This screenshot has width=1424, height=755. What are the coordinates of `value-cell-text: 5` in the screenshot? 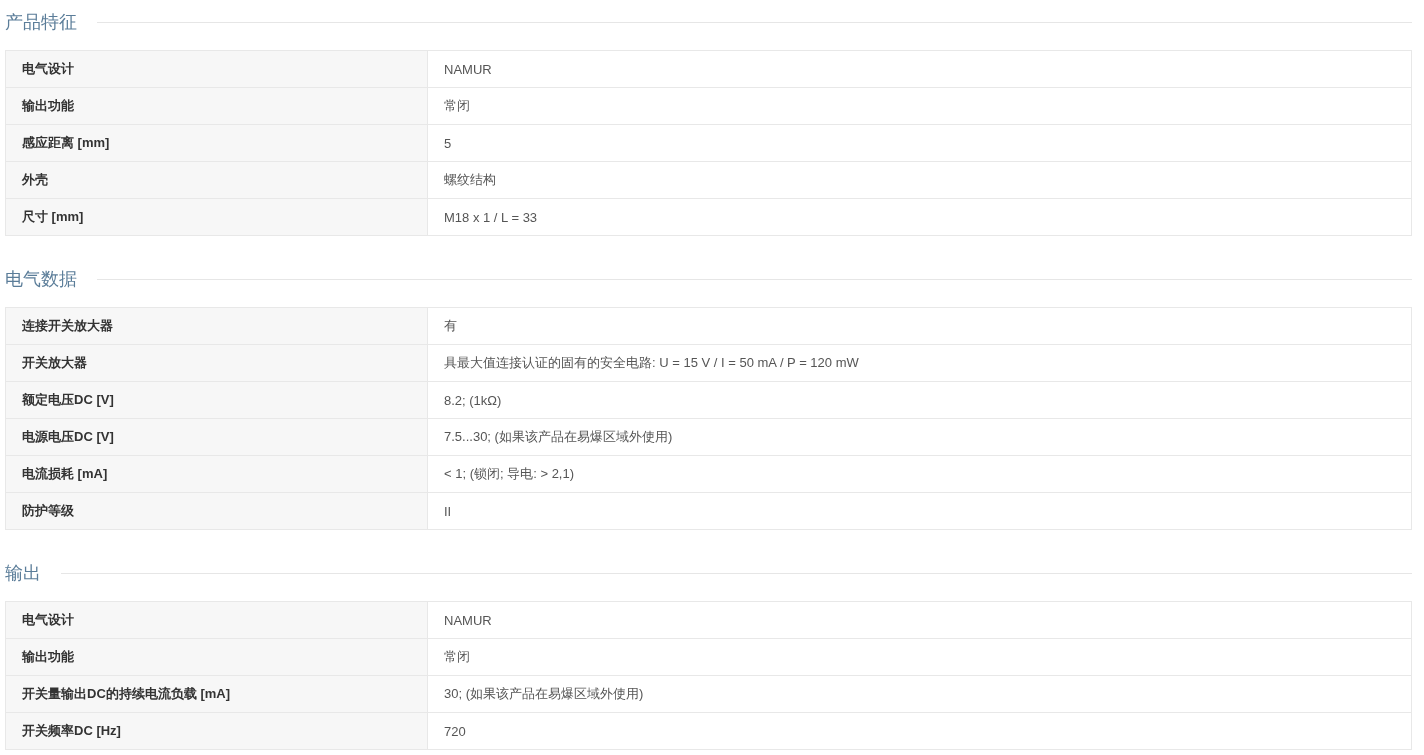 It's located at (448, 143).